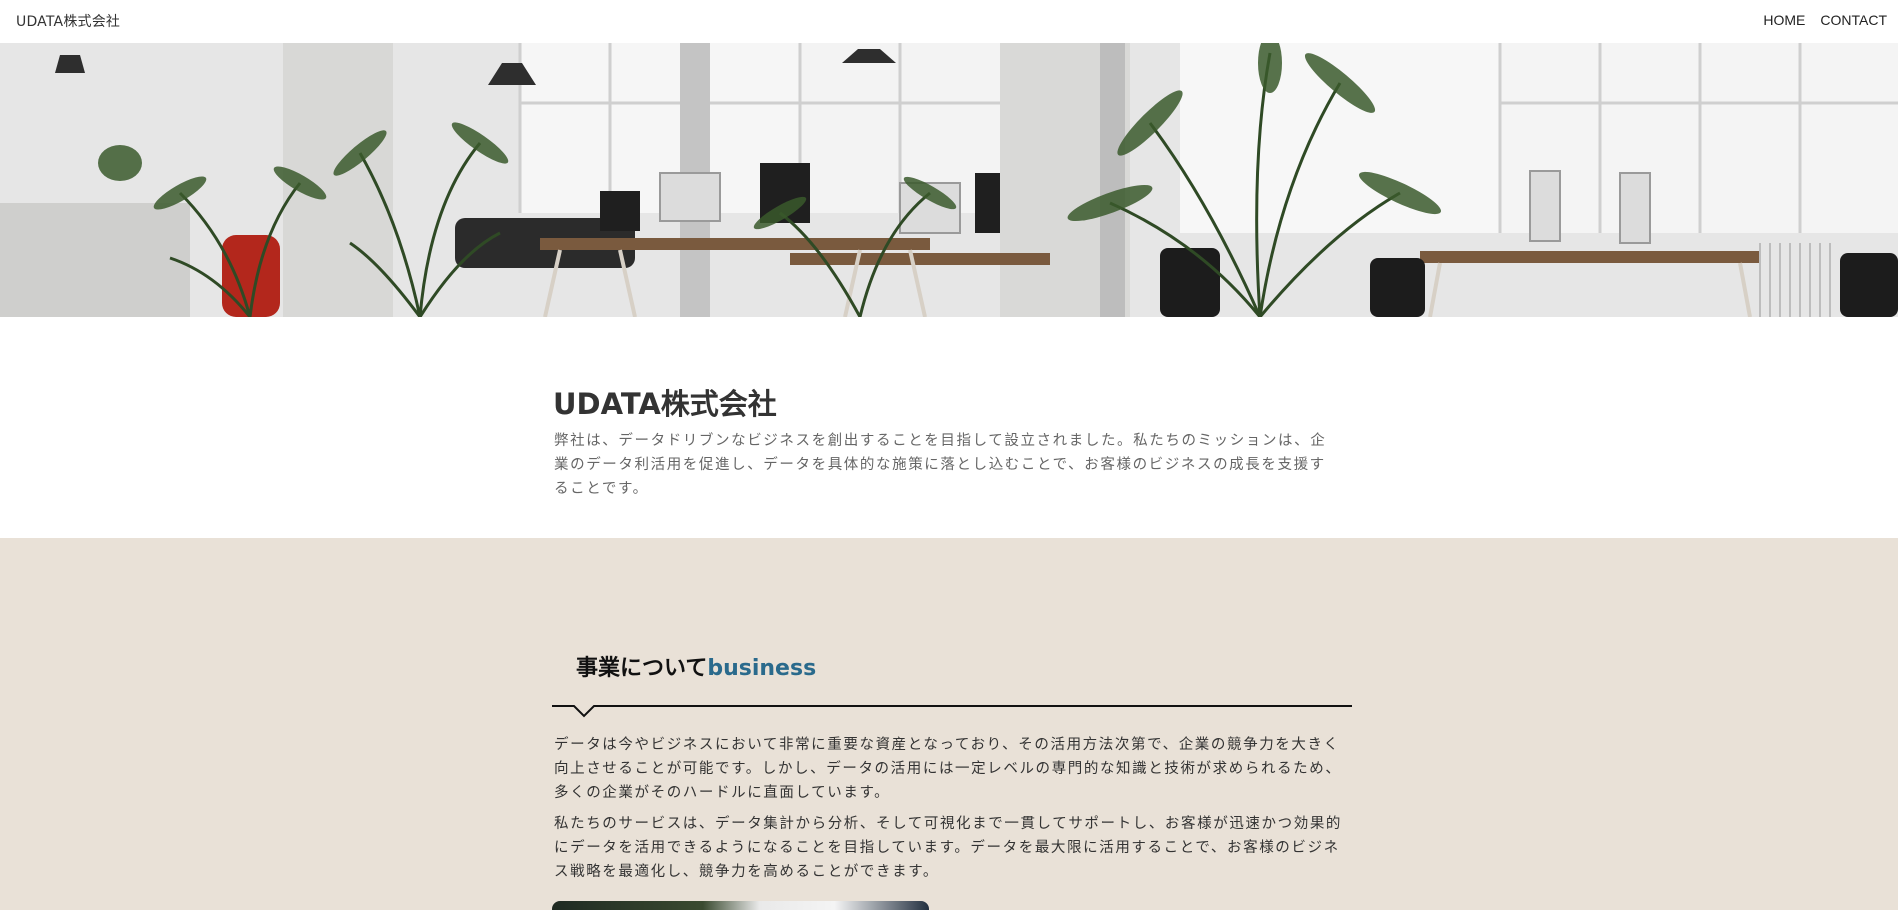 The width and height of the screenshot is (1898, 910). Describe the element at coordinates (665, 404) in the screenshot. I see `company-title: UDATA株式会社` at that location.